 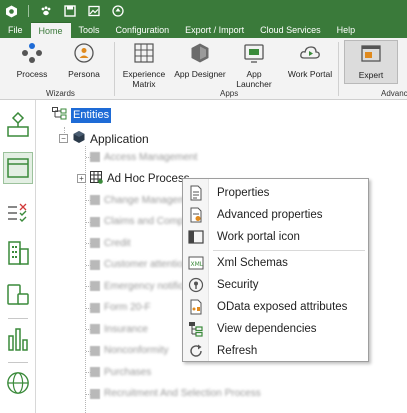 I want to click on experience-label-line2: Matrix, so click(x=144, y=84).